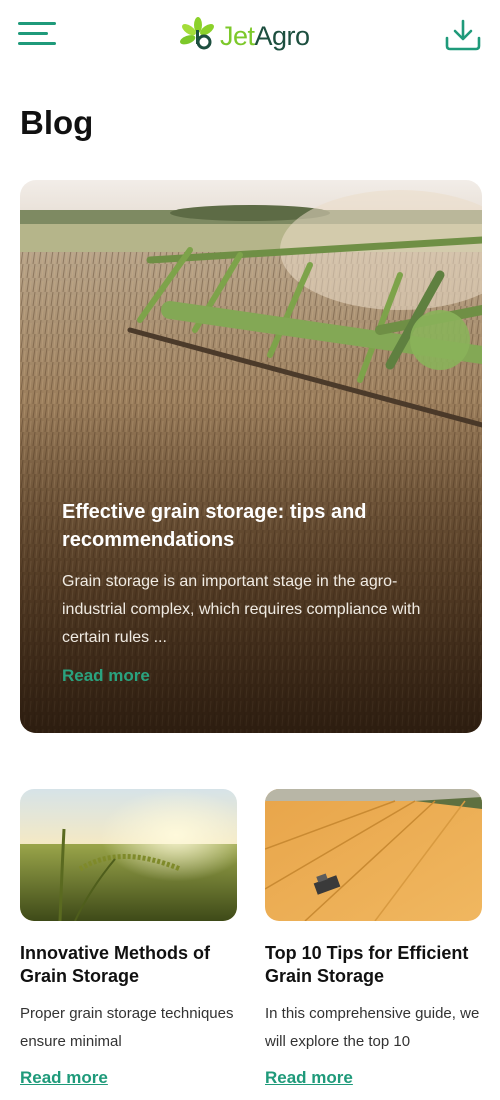 This screenshot has height=1100, width=500. I want to click on header: JetAgro, so click(250, 38).